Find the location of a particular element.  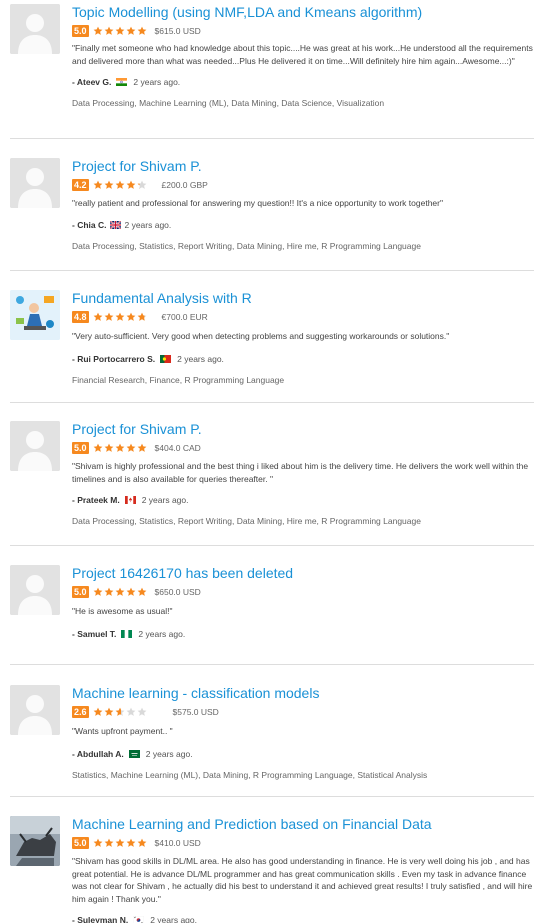

portugal-flag-icon is located at coordinates (166, 358).